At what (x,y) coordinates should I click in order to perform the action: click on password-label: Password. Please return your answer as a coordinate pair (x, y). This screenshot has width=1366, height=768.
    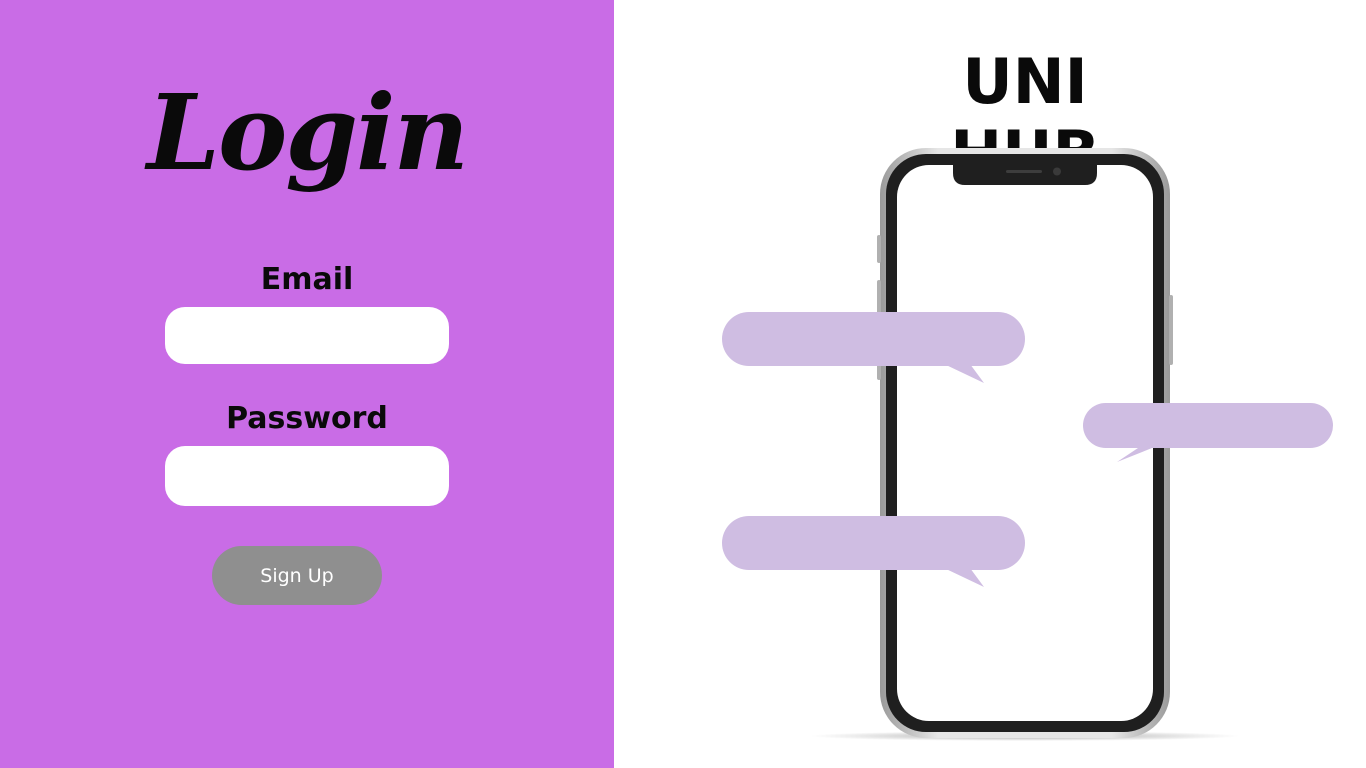
    Looking at the image, I should click on (307, 418).